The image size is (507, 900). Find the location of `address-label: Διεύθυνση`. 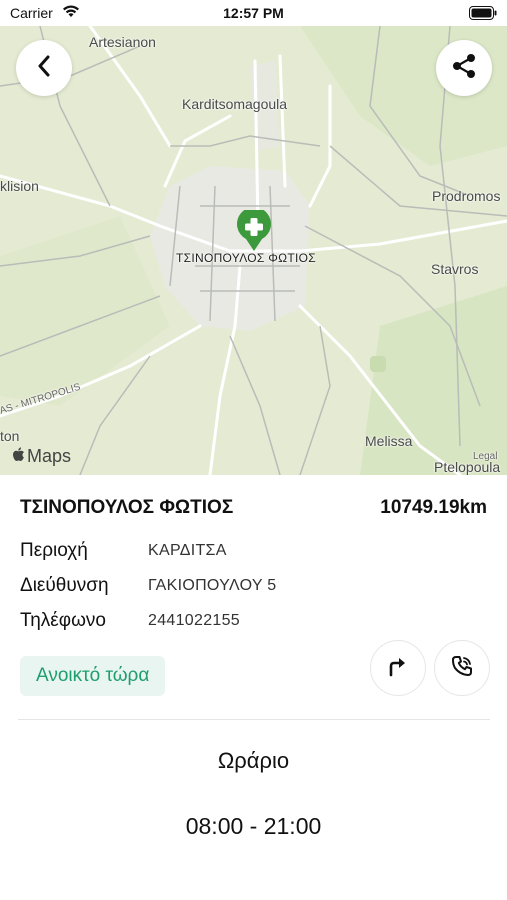

address-label: Διεύθυνση is located at coordinates (64, 585).